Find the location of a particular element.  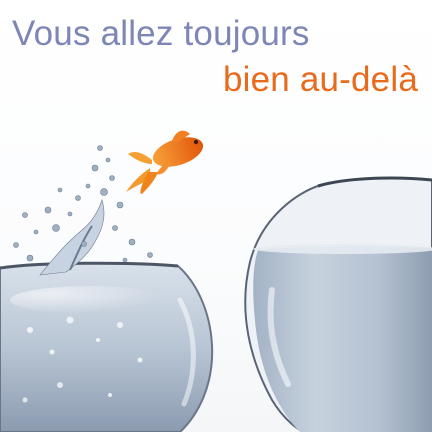

water-splash is located at coordinates (83, 210).